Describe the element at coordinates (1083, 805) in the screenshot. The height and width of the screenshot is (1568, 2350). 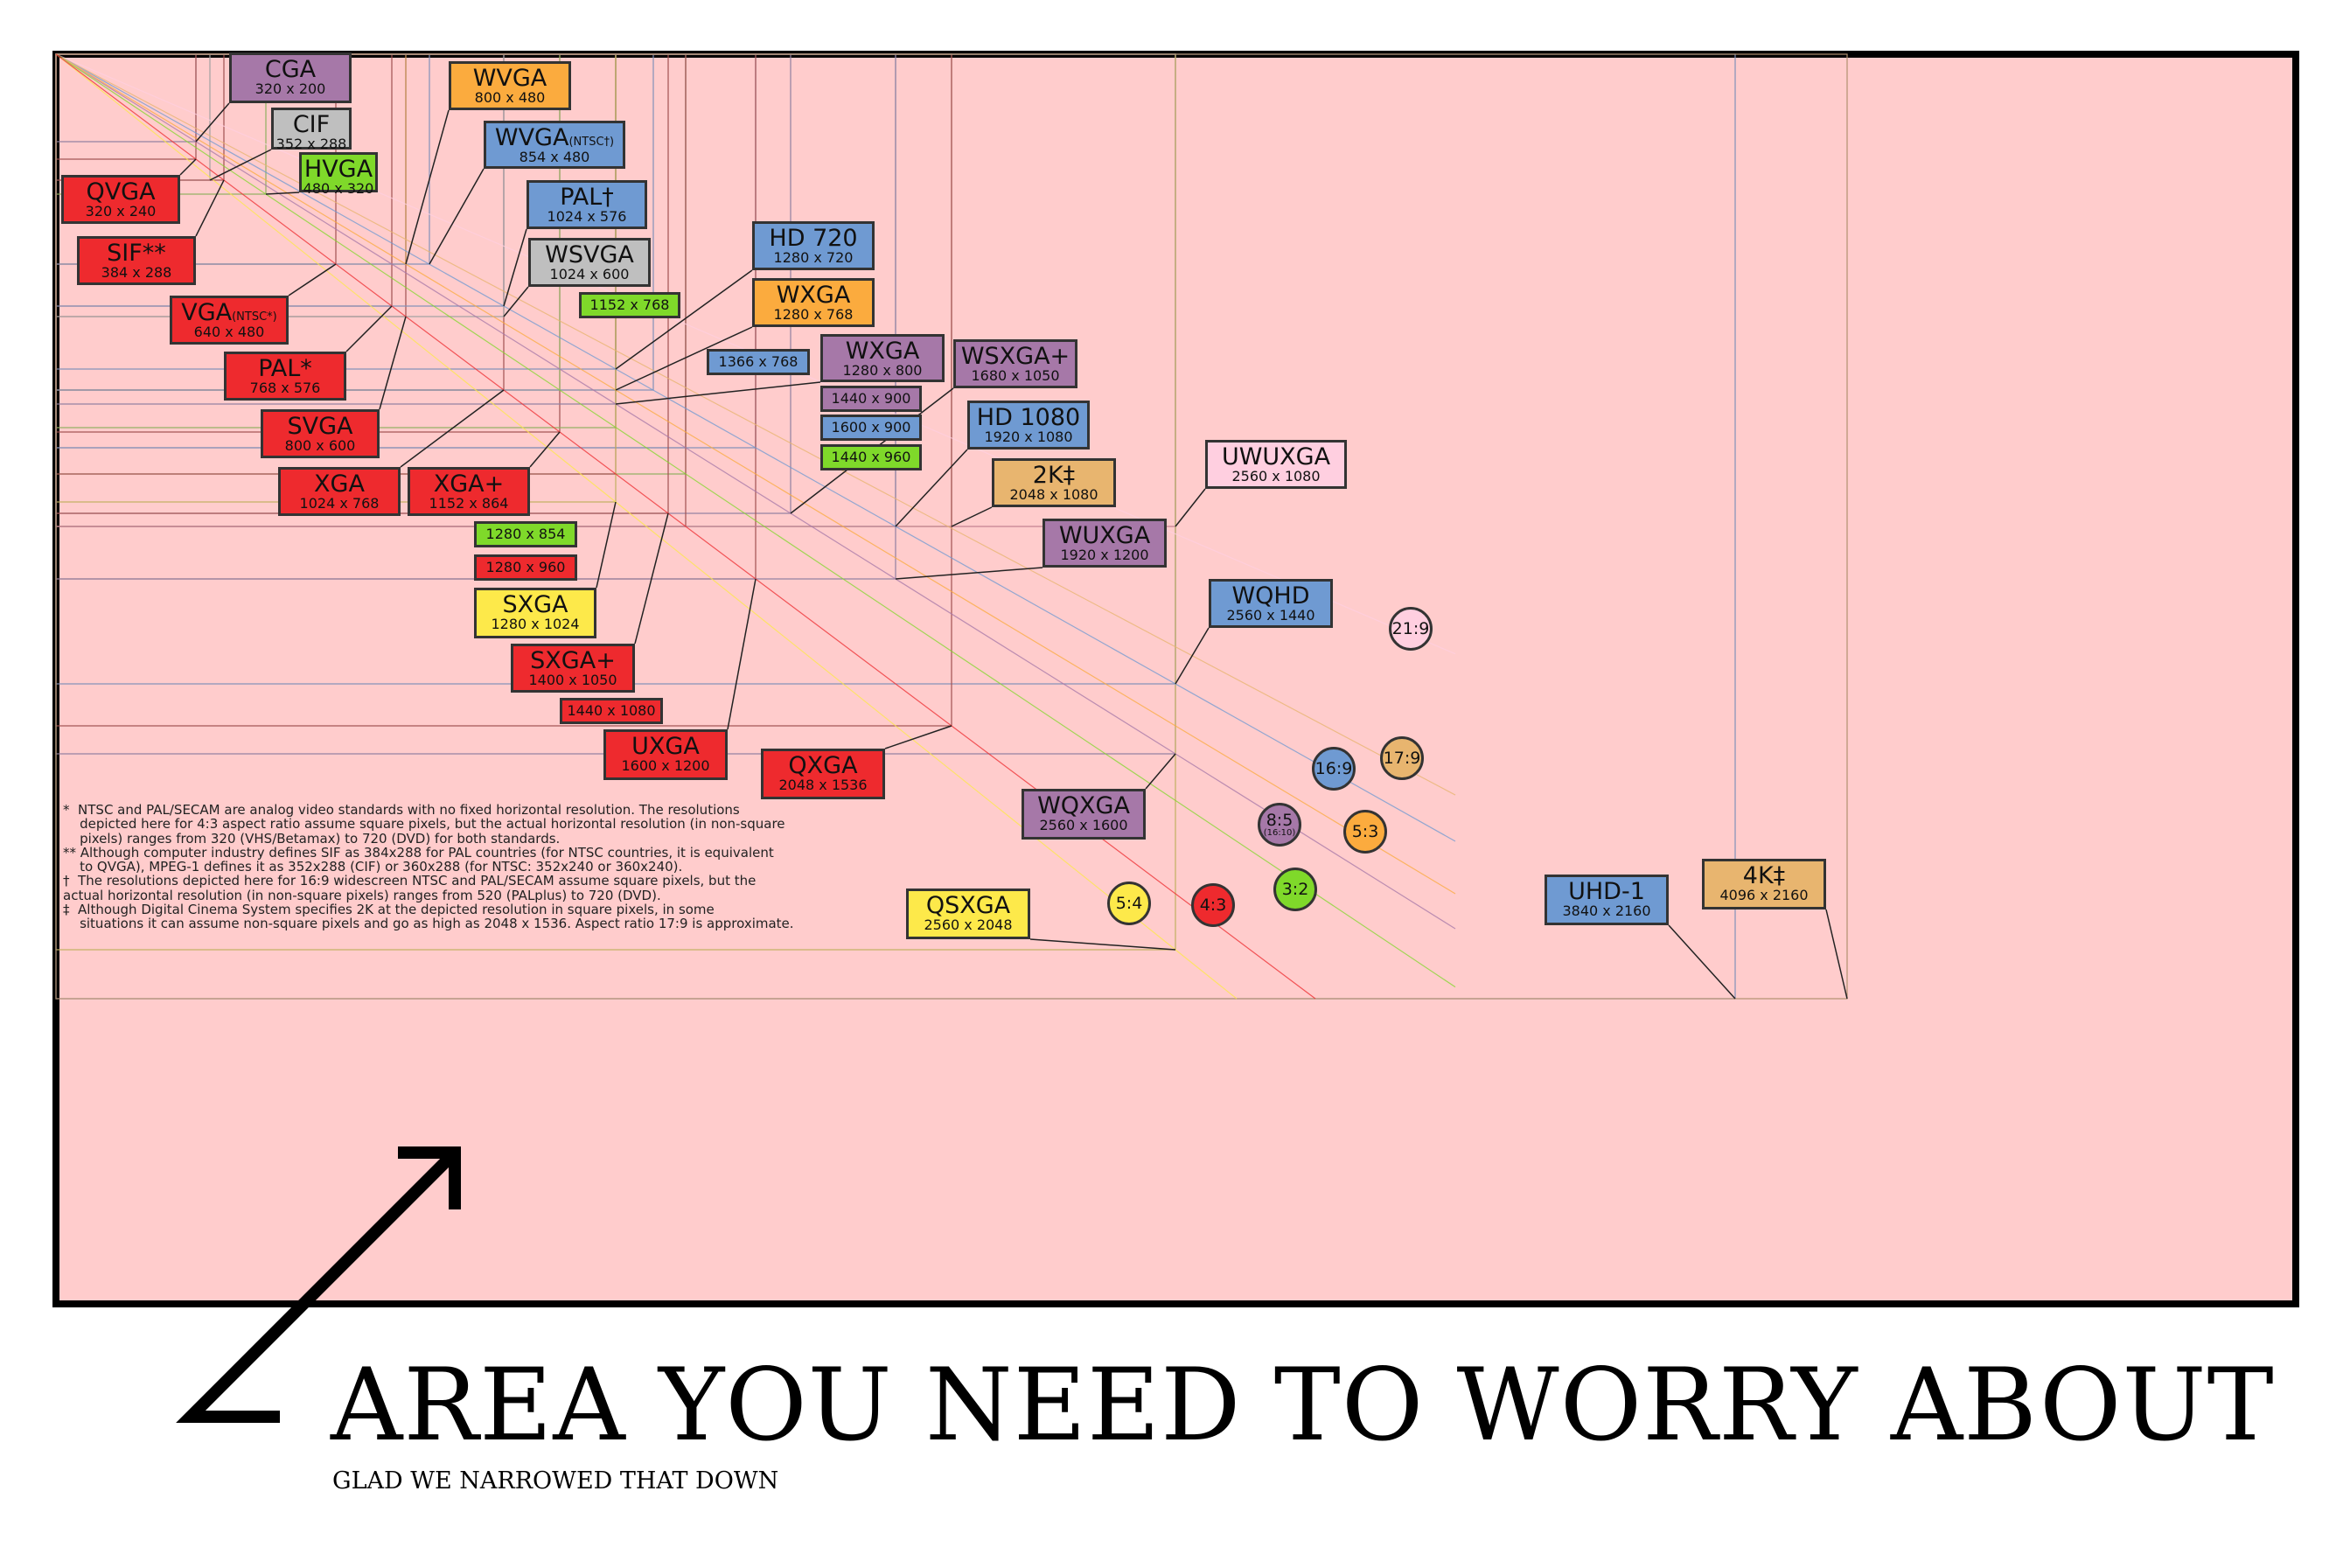
I see `resolution-name-text: WQXGA` at that location.